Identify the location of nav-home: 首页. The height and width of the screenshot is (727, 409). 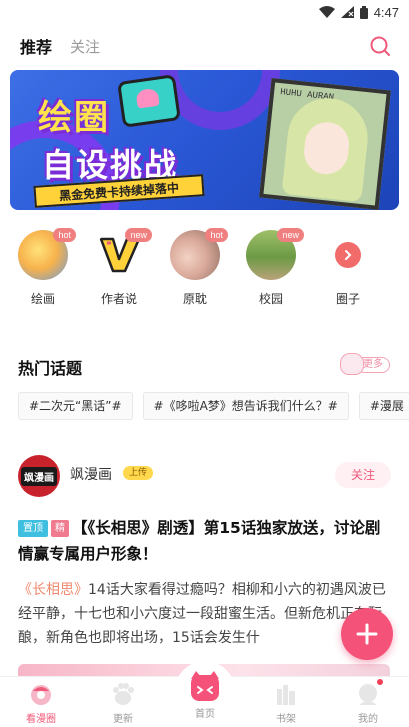
(205, 694).